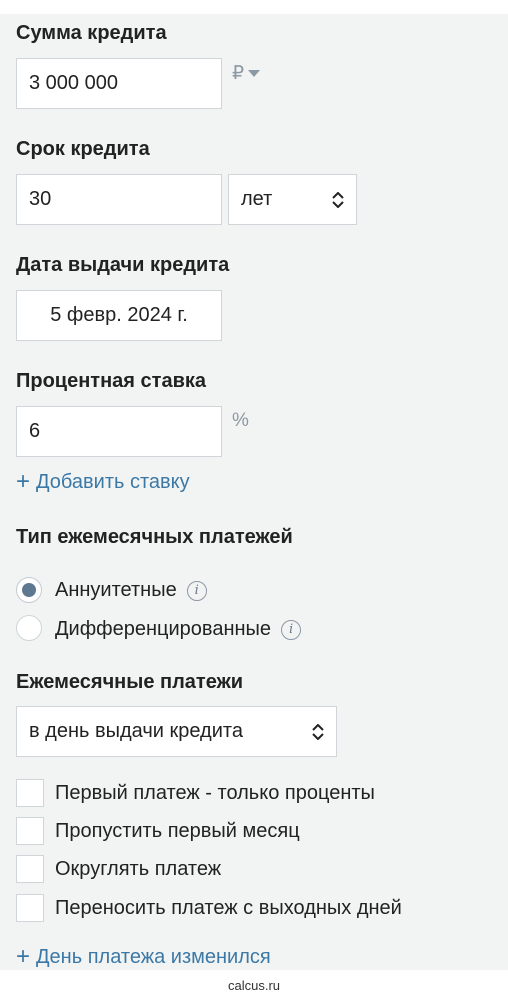 This screenshot has width=508, height=1000. Describe the element at coordinates (116, 590) in the screenshot. I see `option-annuity-label: Аннуитетные` at that location.